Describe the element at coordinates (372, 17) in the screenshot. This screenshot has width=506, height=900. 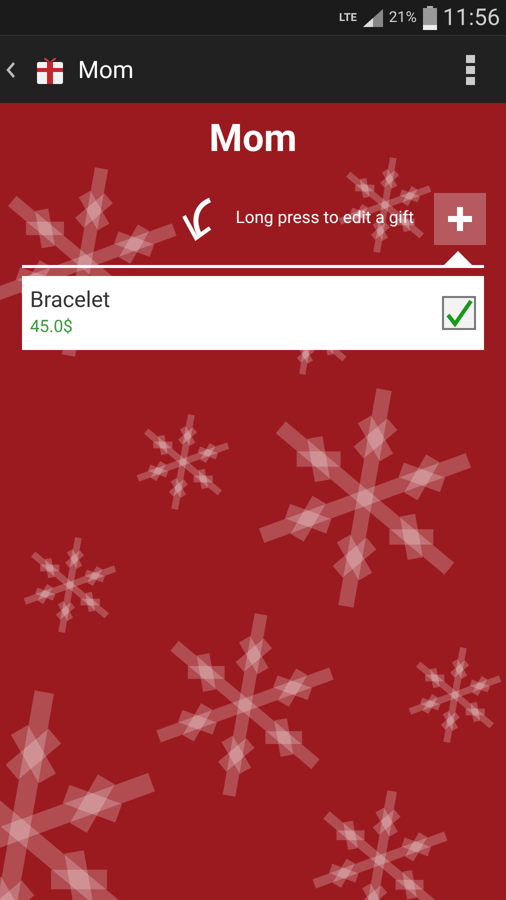
I see `signal-icon` at that location.